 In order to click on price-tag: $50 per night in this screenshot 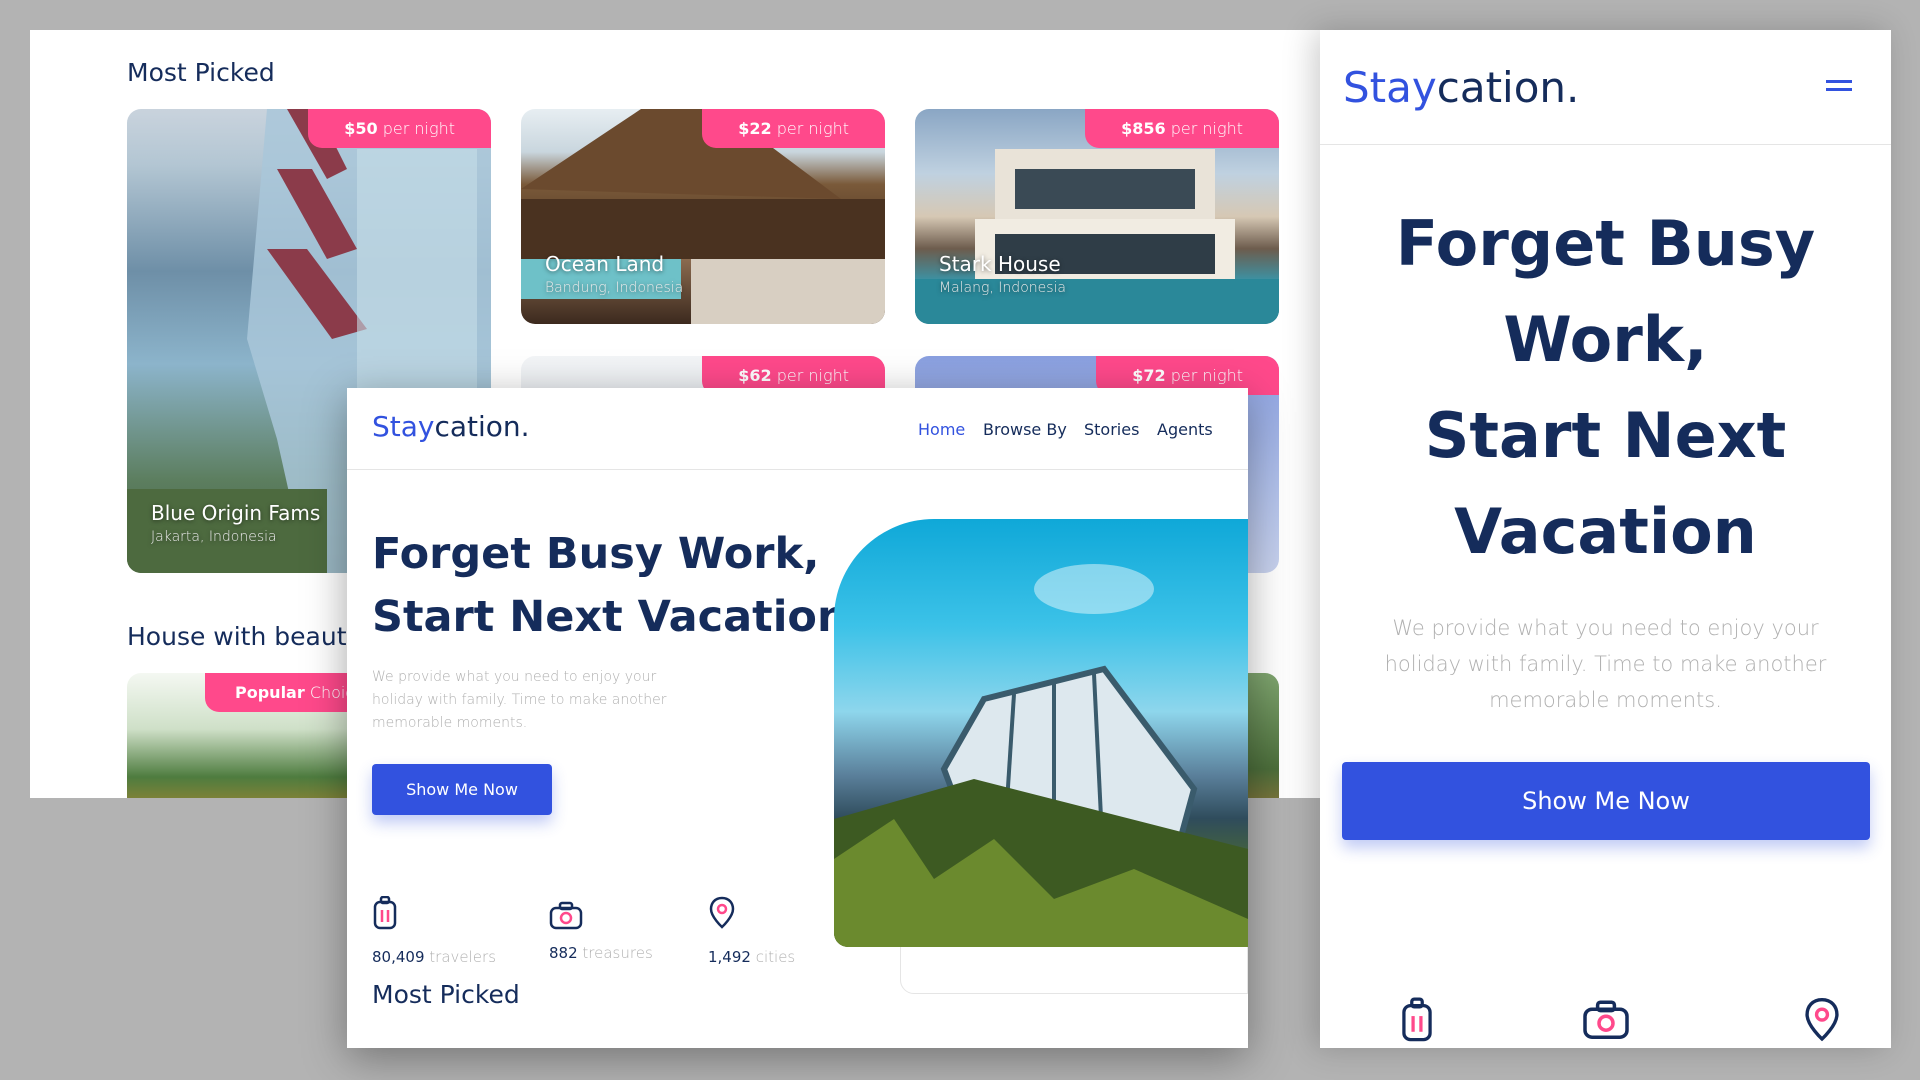, I will do `click(399, 128)`.